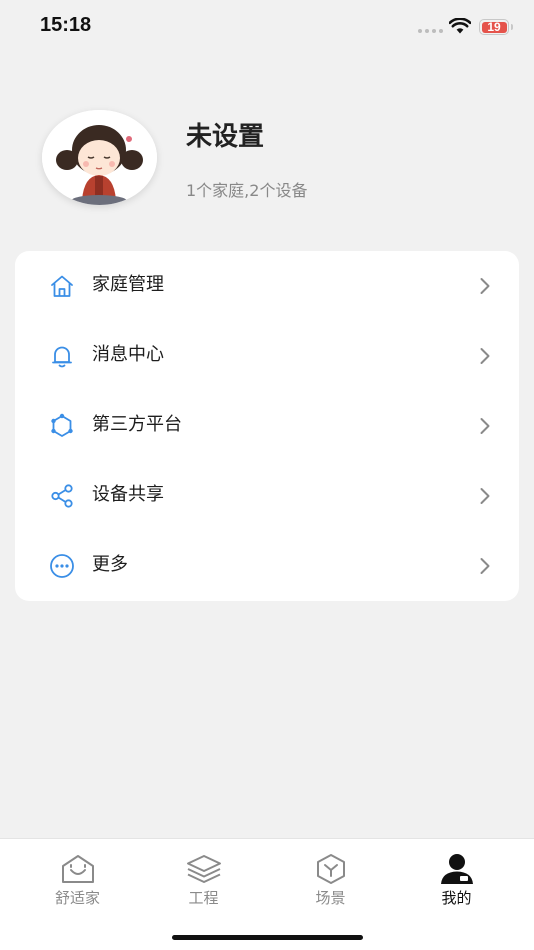 This screenshot has height=950, width=534. What do you see at coordinates (77, 869) in the screenshot?
I see `smile-house-icon` at bounding box center [77, 869].